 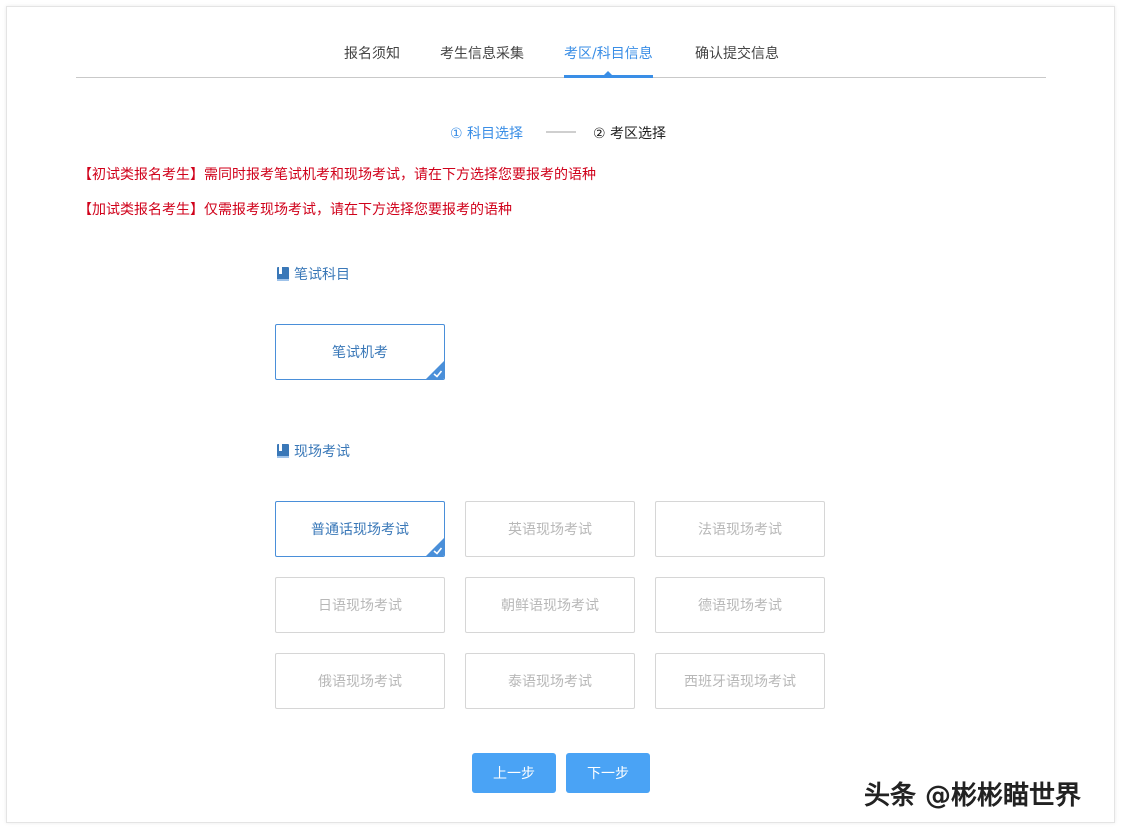 I want to click on option-german-onsite: 德语现场考试, so click(x=740, y=605).